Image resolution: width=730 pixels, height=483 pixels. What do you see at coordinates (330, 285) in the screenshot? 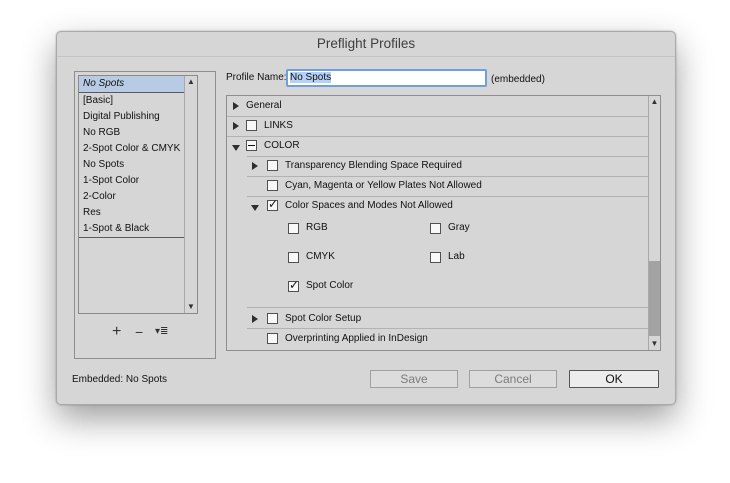
I see `option-spot-color: Spot Color` at bounding box center [330, 285].